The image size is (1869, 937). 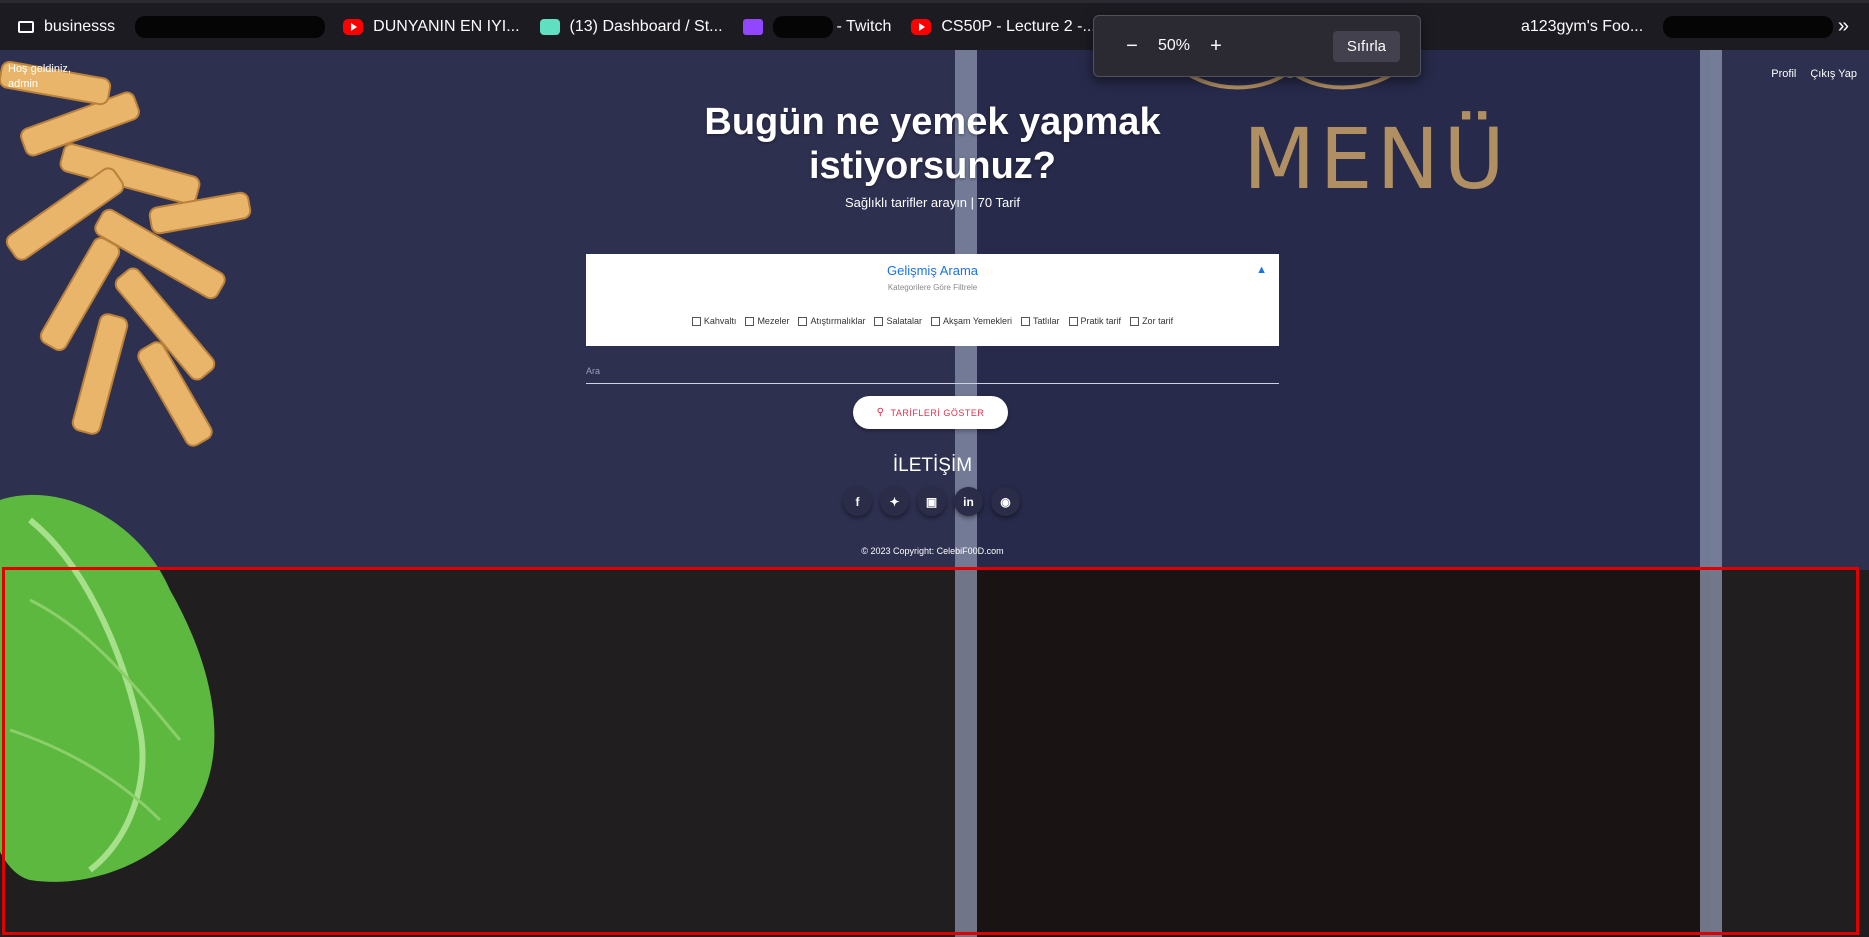 I want to click on chevron-up-icon: ▲, so click(x=1261, y=270).